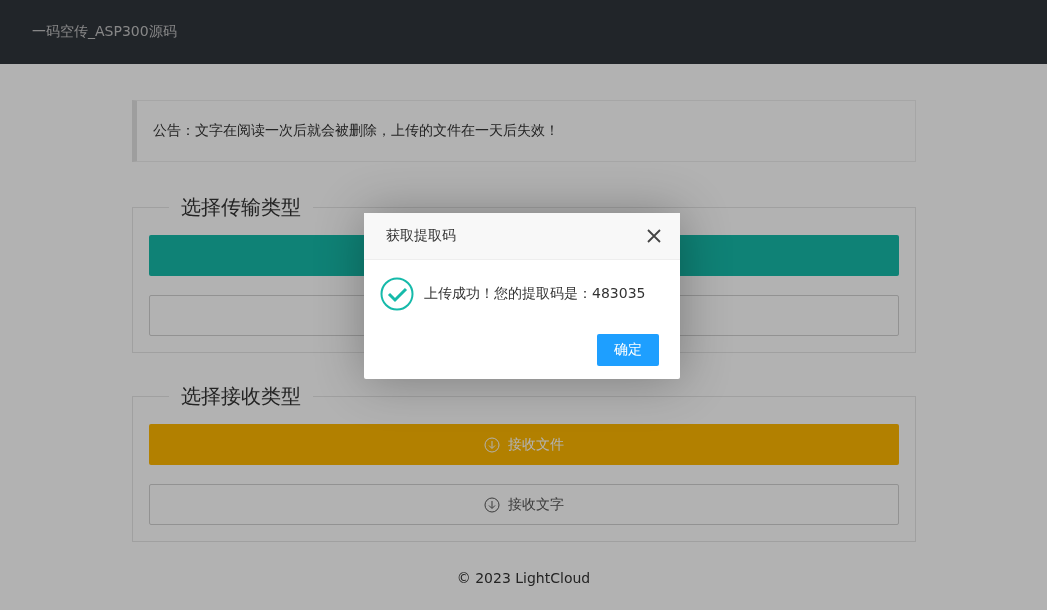  Describe the element at coordinates (240, 396) in the screenshot. I see `section-legend: 选择接收类型` at that location.